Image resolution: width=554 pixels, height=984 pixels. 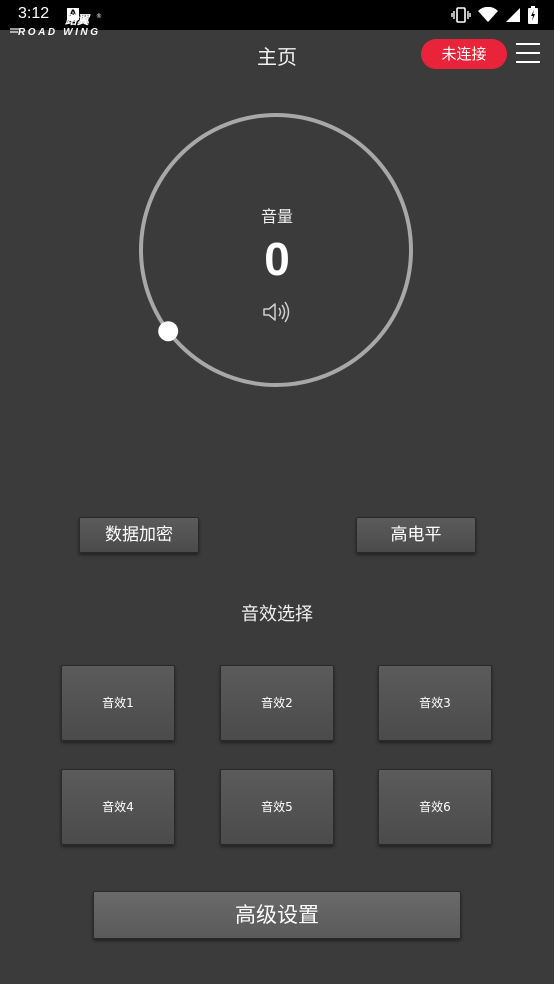 What do you see at coordinates (435, 807) in the screenshot?
I see `effect-6-button: 音效6` at bounding box center [435, 807].